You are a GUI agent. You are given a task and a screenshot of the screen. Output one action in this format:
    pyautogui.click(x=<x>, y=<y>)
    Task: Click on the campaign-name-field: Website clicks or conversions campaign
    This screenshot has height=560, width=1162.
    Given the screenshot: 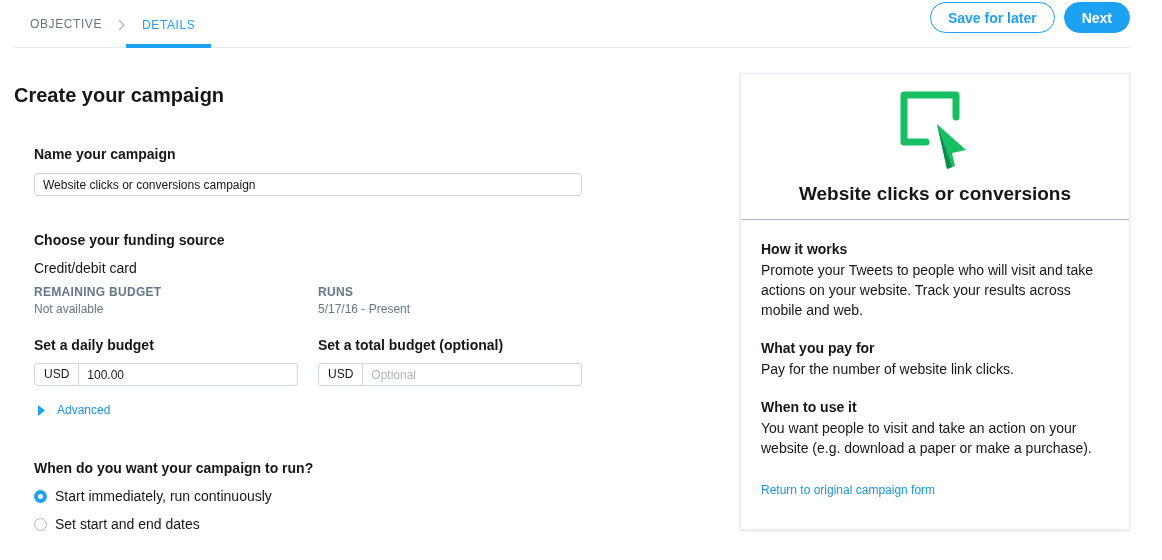 What is the action you would take?
    pyautogui.click(x=308, y=184)
    